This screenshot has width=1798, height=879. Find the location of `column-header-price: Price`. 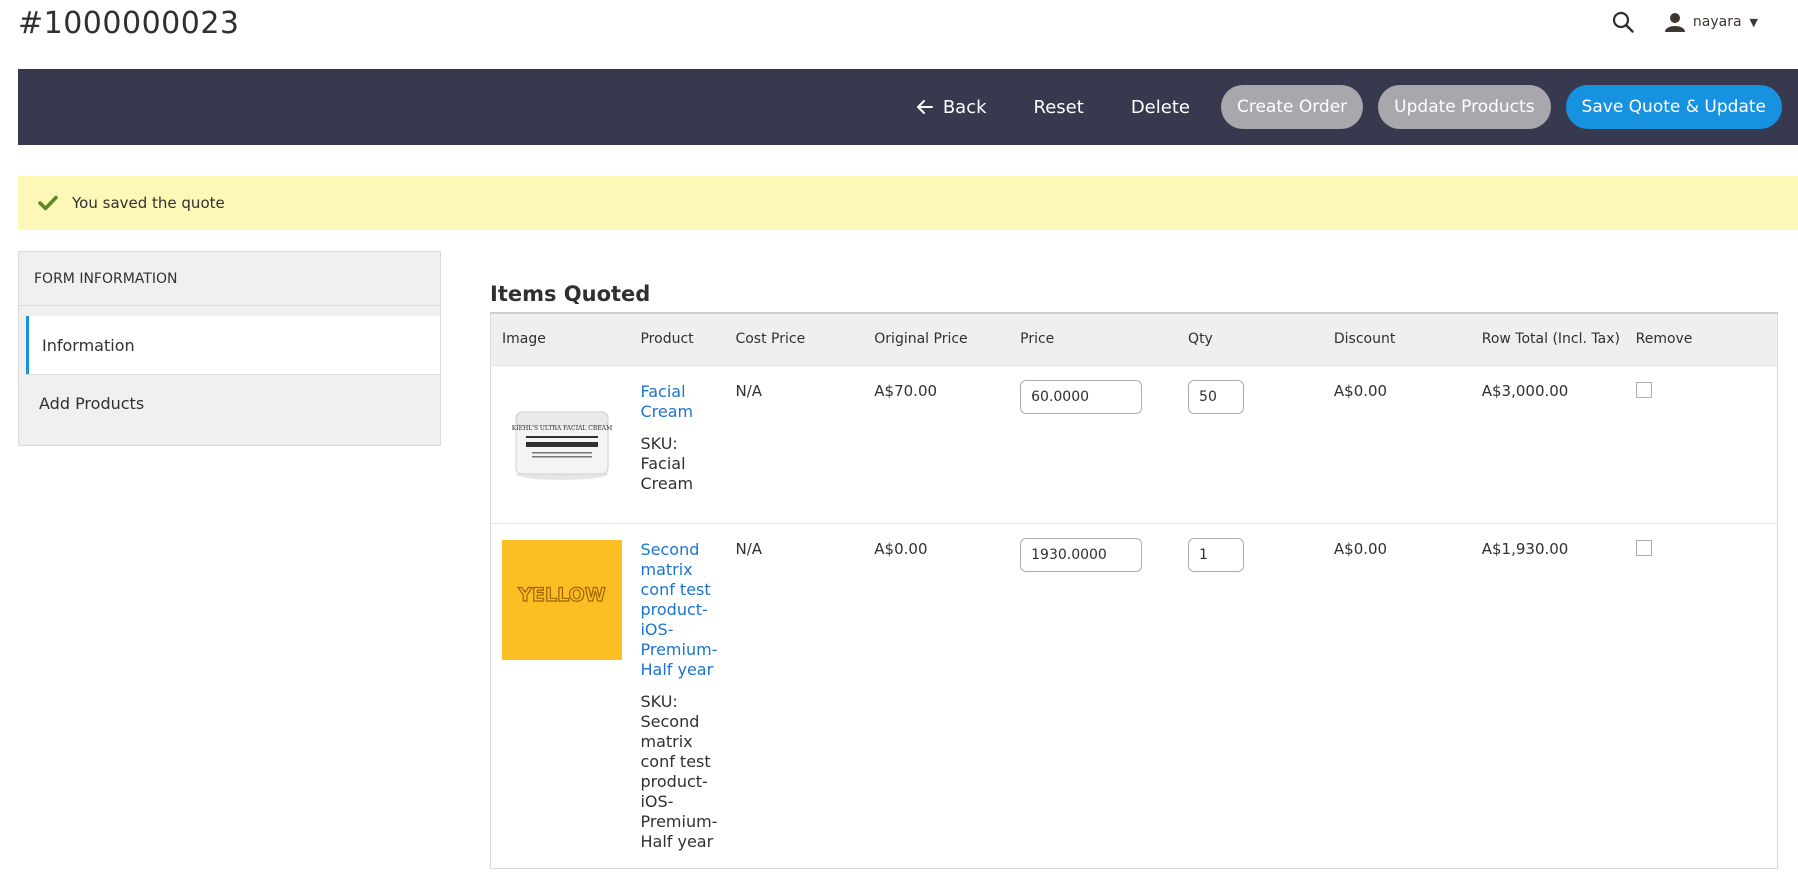

column-header-price: Price is located at coordinates (1093, 339).